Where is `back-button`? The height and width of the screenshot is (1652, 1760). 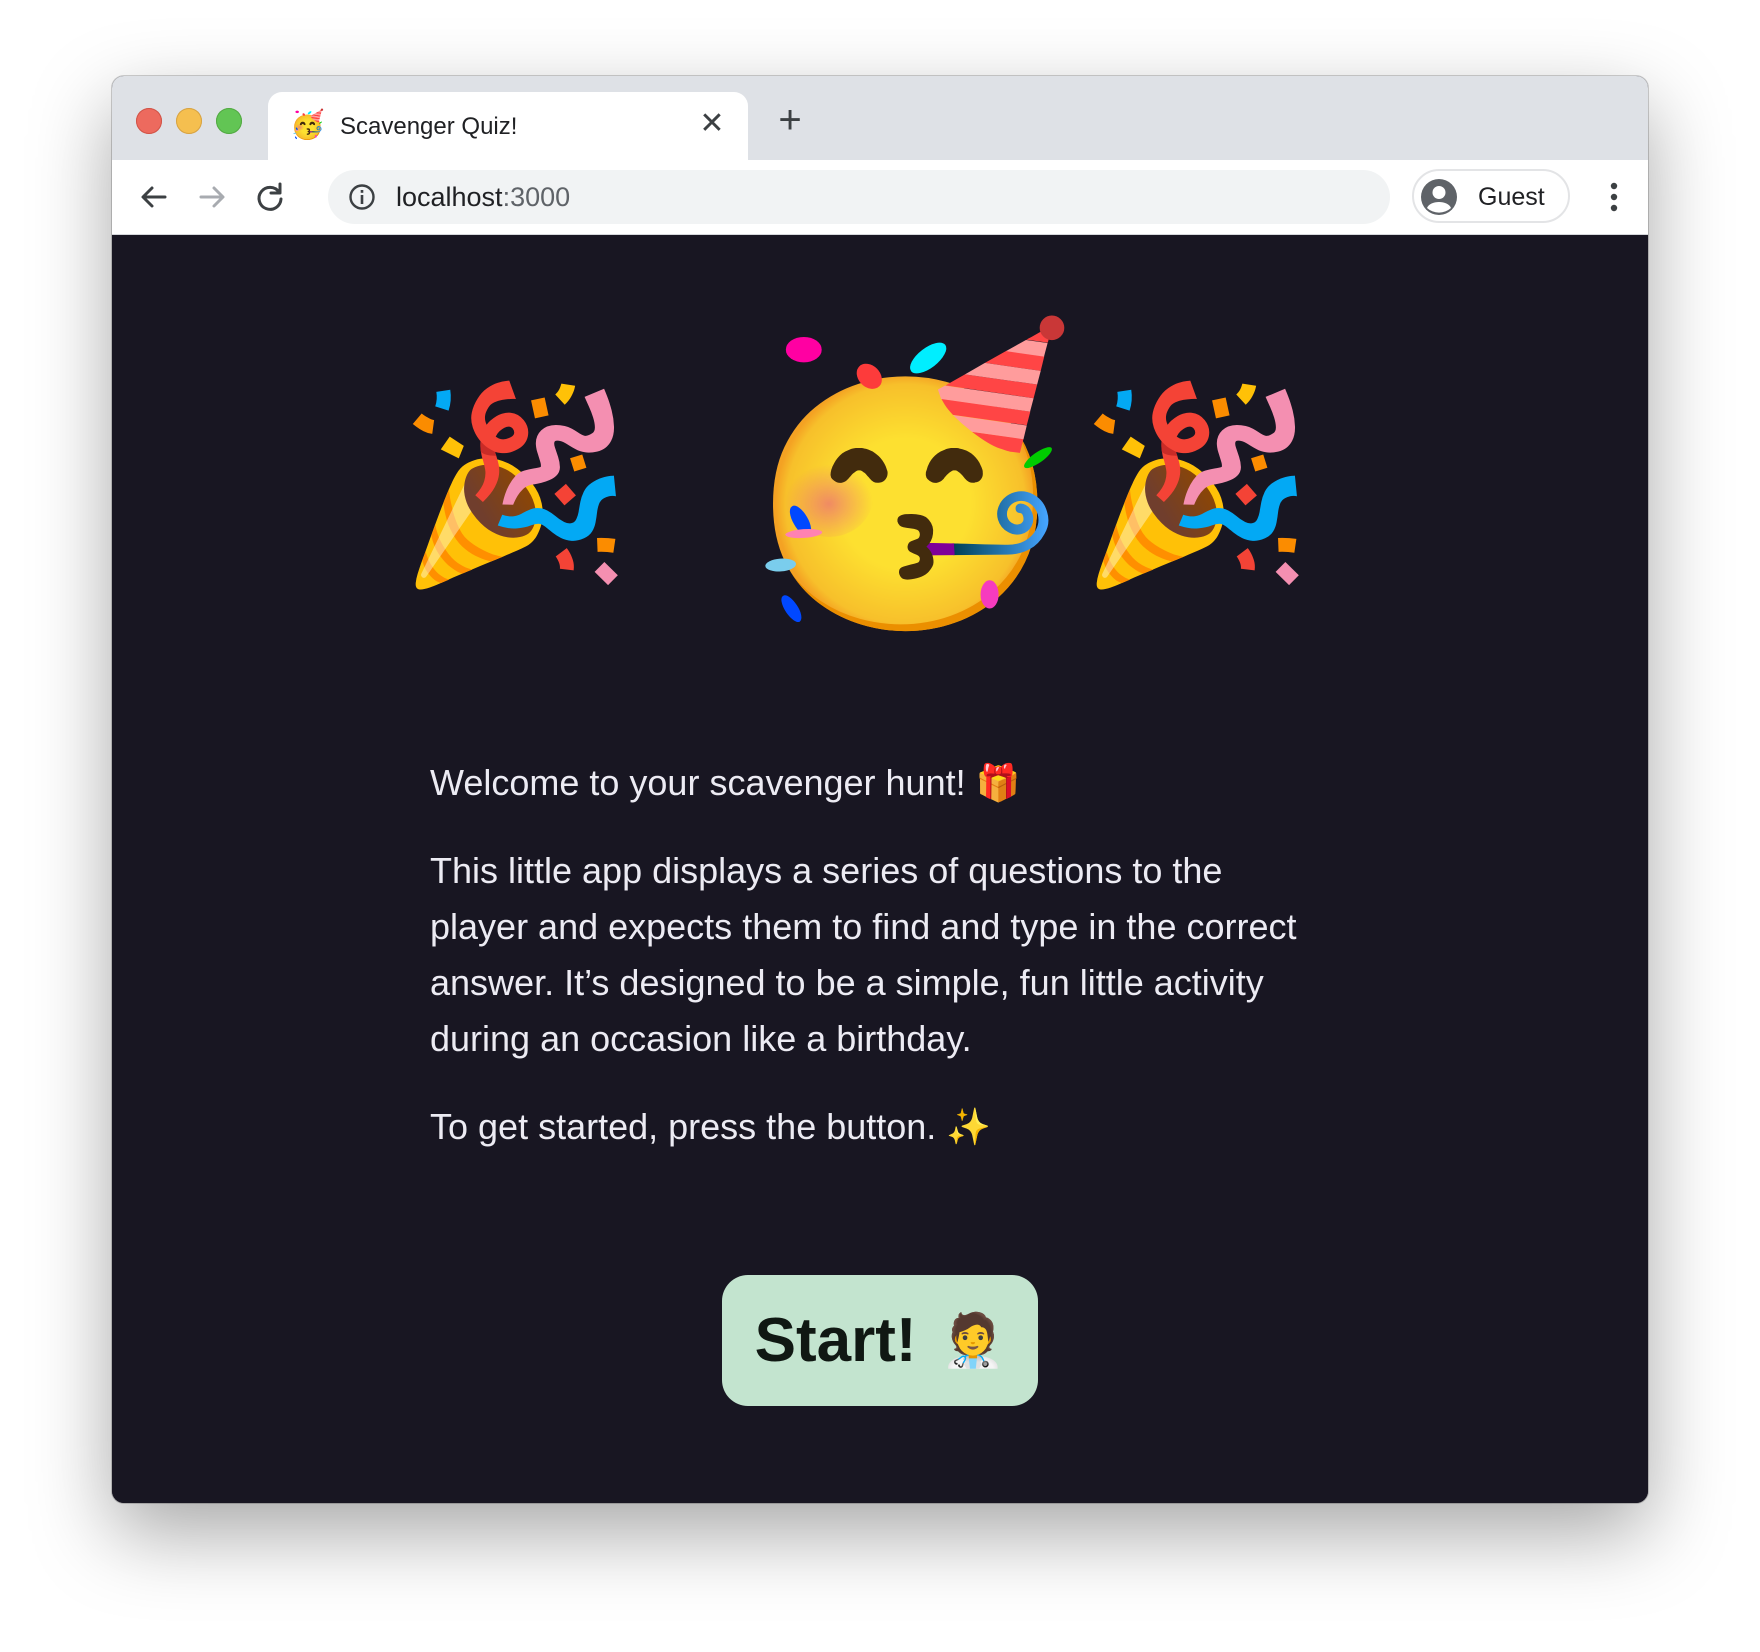
back-button is located at coordinates (154, 197).